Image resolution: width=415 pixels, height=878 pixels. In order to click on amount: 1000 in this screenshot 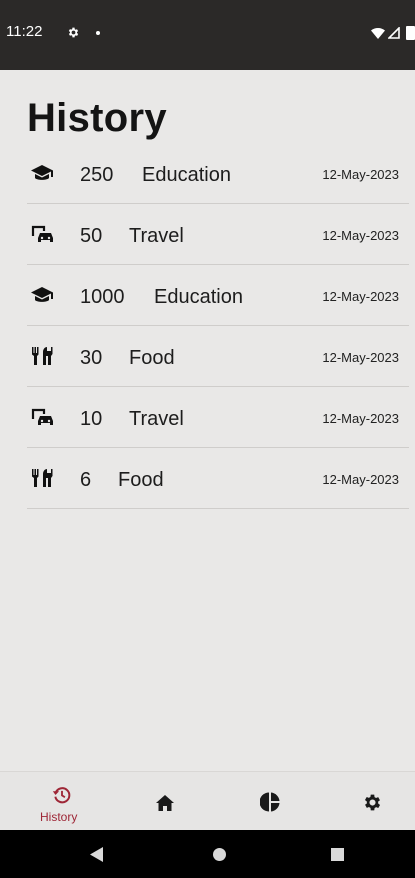, I will do `click(102, 297)`.